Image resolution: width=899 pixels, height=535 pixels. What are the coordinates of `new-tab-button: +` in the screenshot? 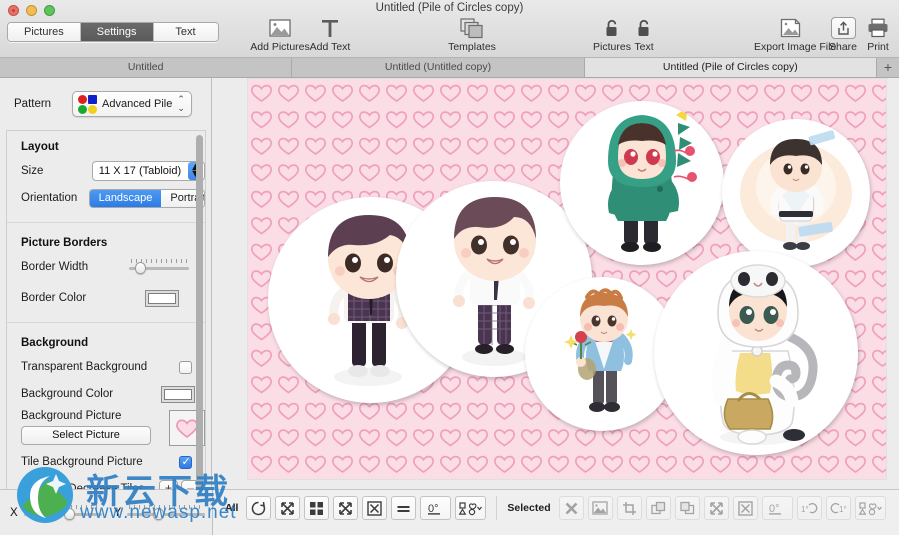 It's located at (887, 67).